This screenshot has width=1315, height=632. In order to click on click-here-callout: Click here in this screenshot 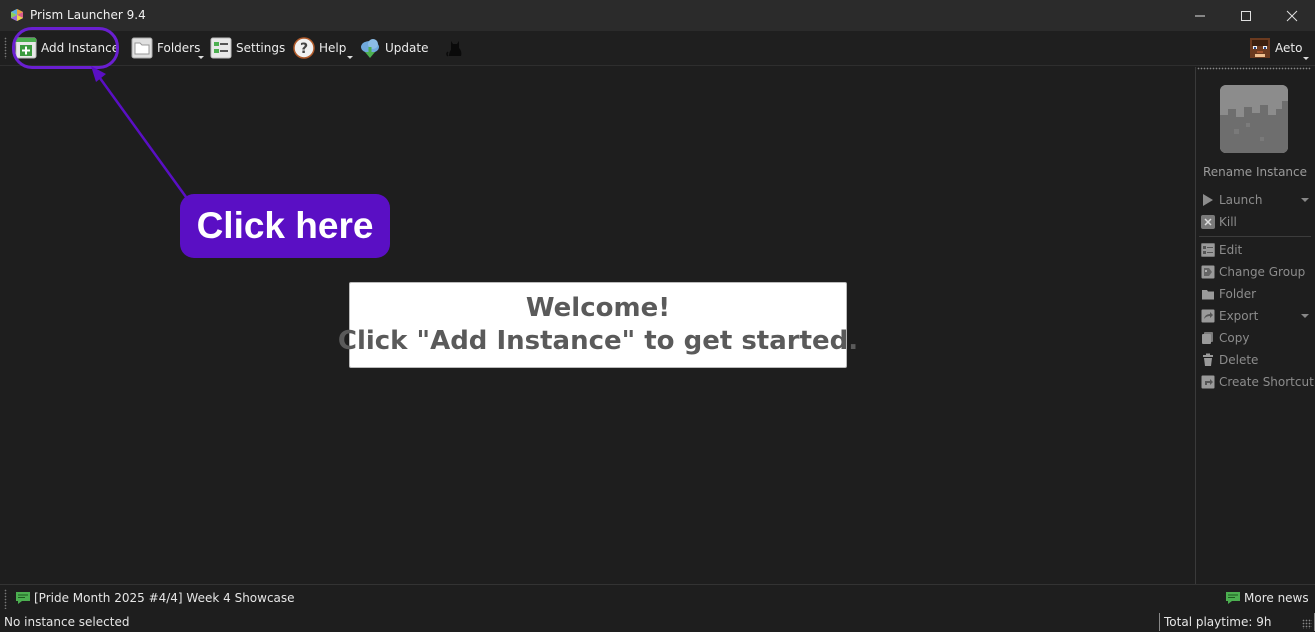, I will do `click(285, 226)`.